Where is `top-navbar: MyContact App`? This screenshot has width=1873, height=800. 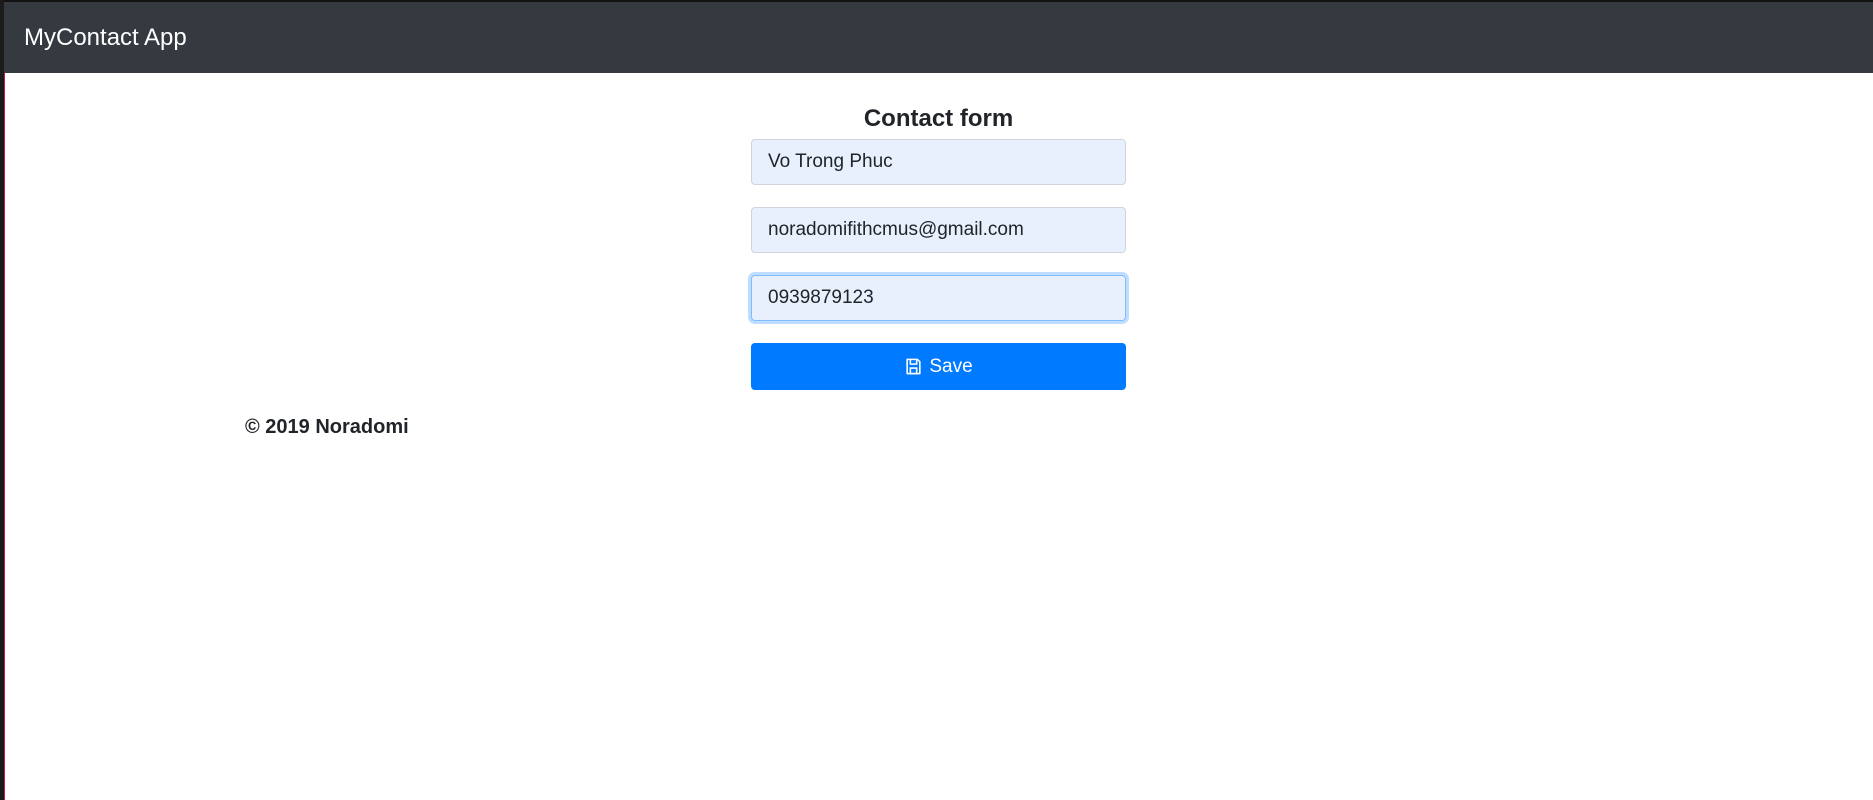 top-navbar: MyContact App is located at coordinates (938, 37).